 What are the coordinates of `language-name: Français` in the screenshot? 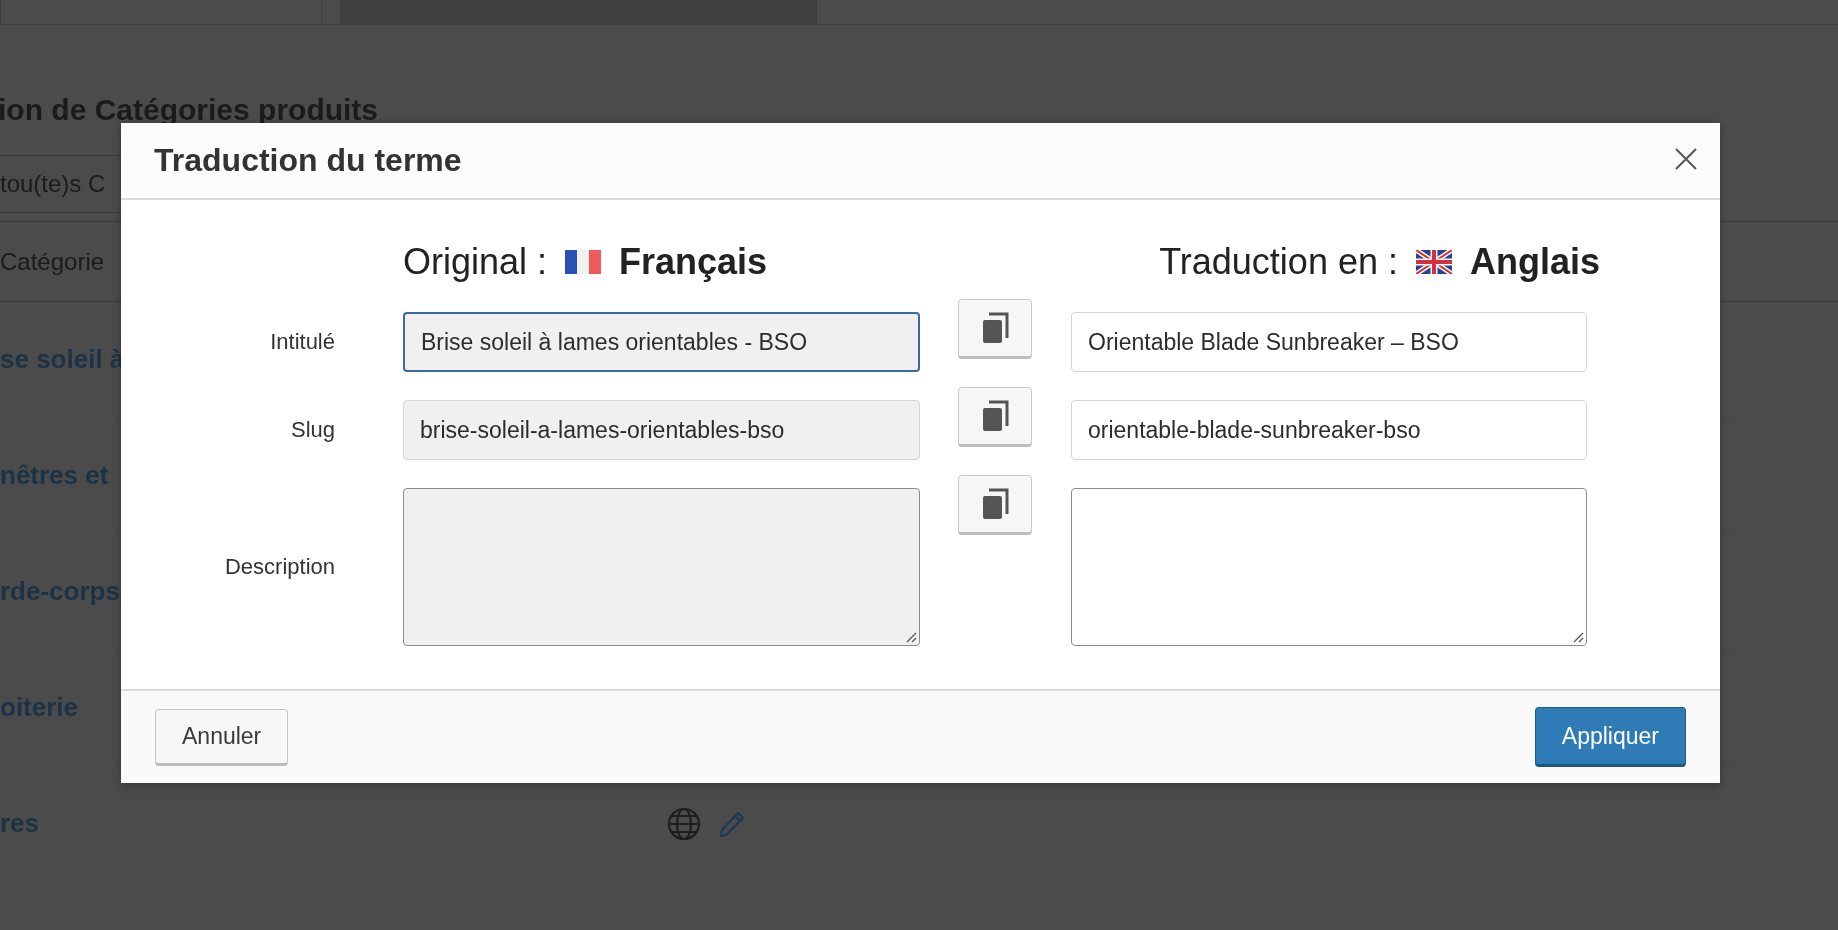 It's located at (693, 262).